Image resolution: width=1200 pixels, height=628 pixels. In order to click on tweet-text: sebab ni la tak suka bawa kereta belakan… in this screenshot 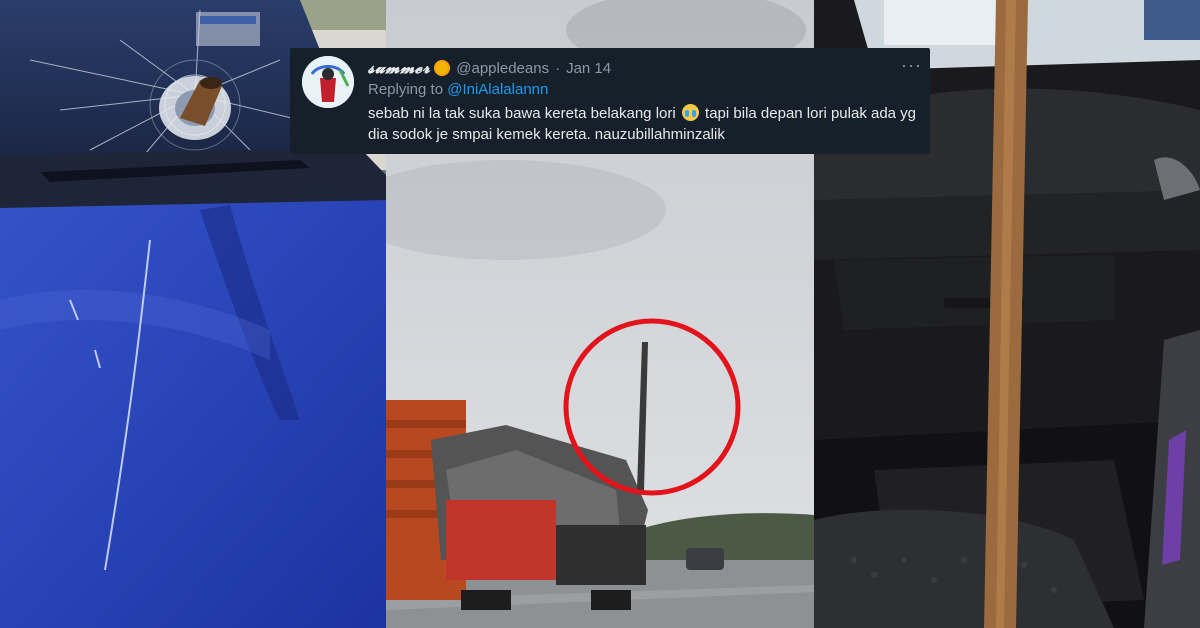, I will do `click(643, 124)`.